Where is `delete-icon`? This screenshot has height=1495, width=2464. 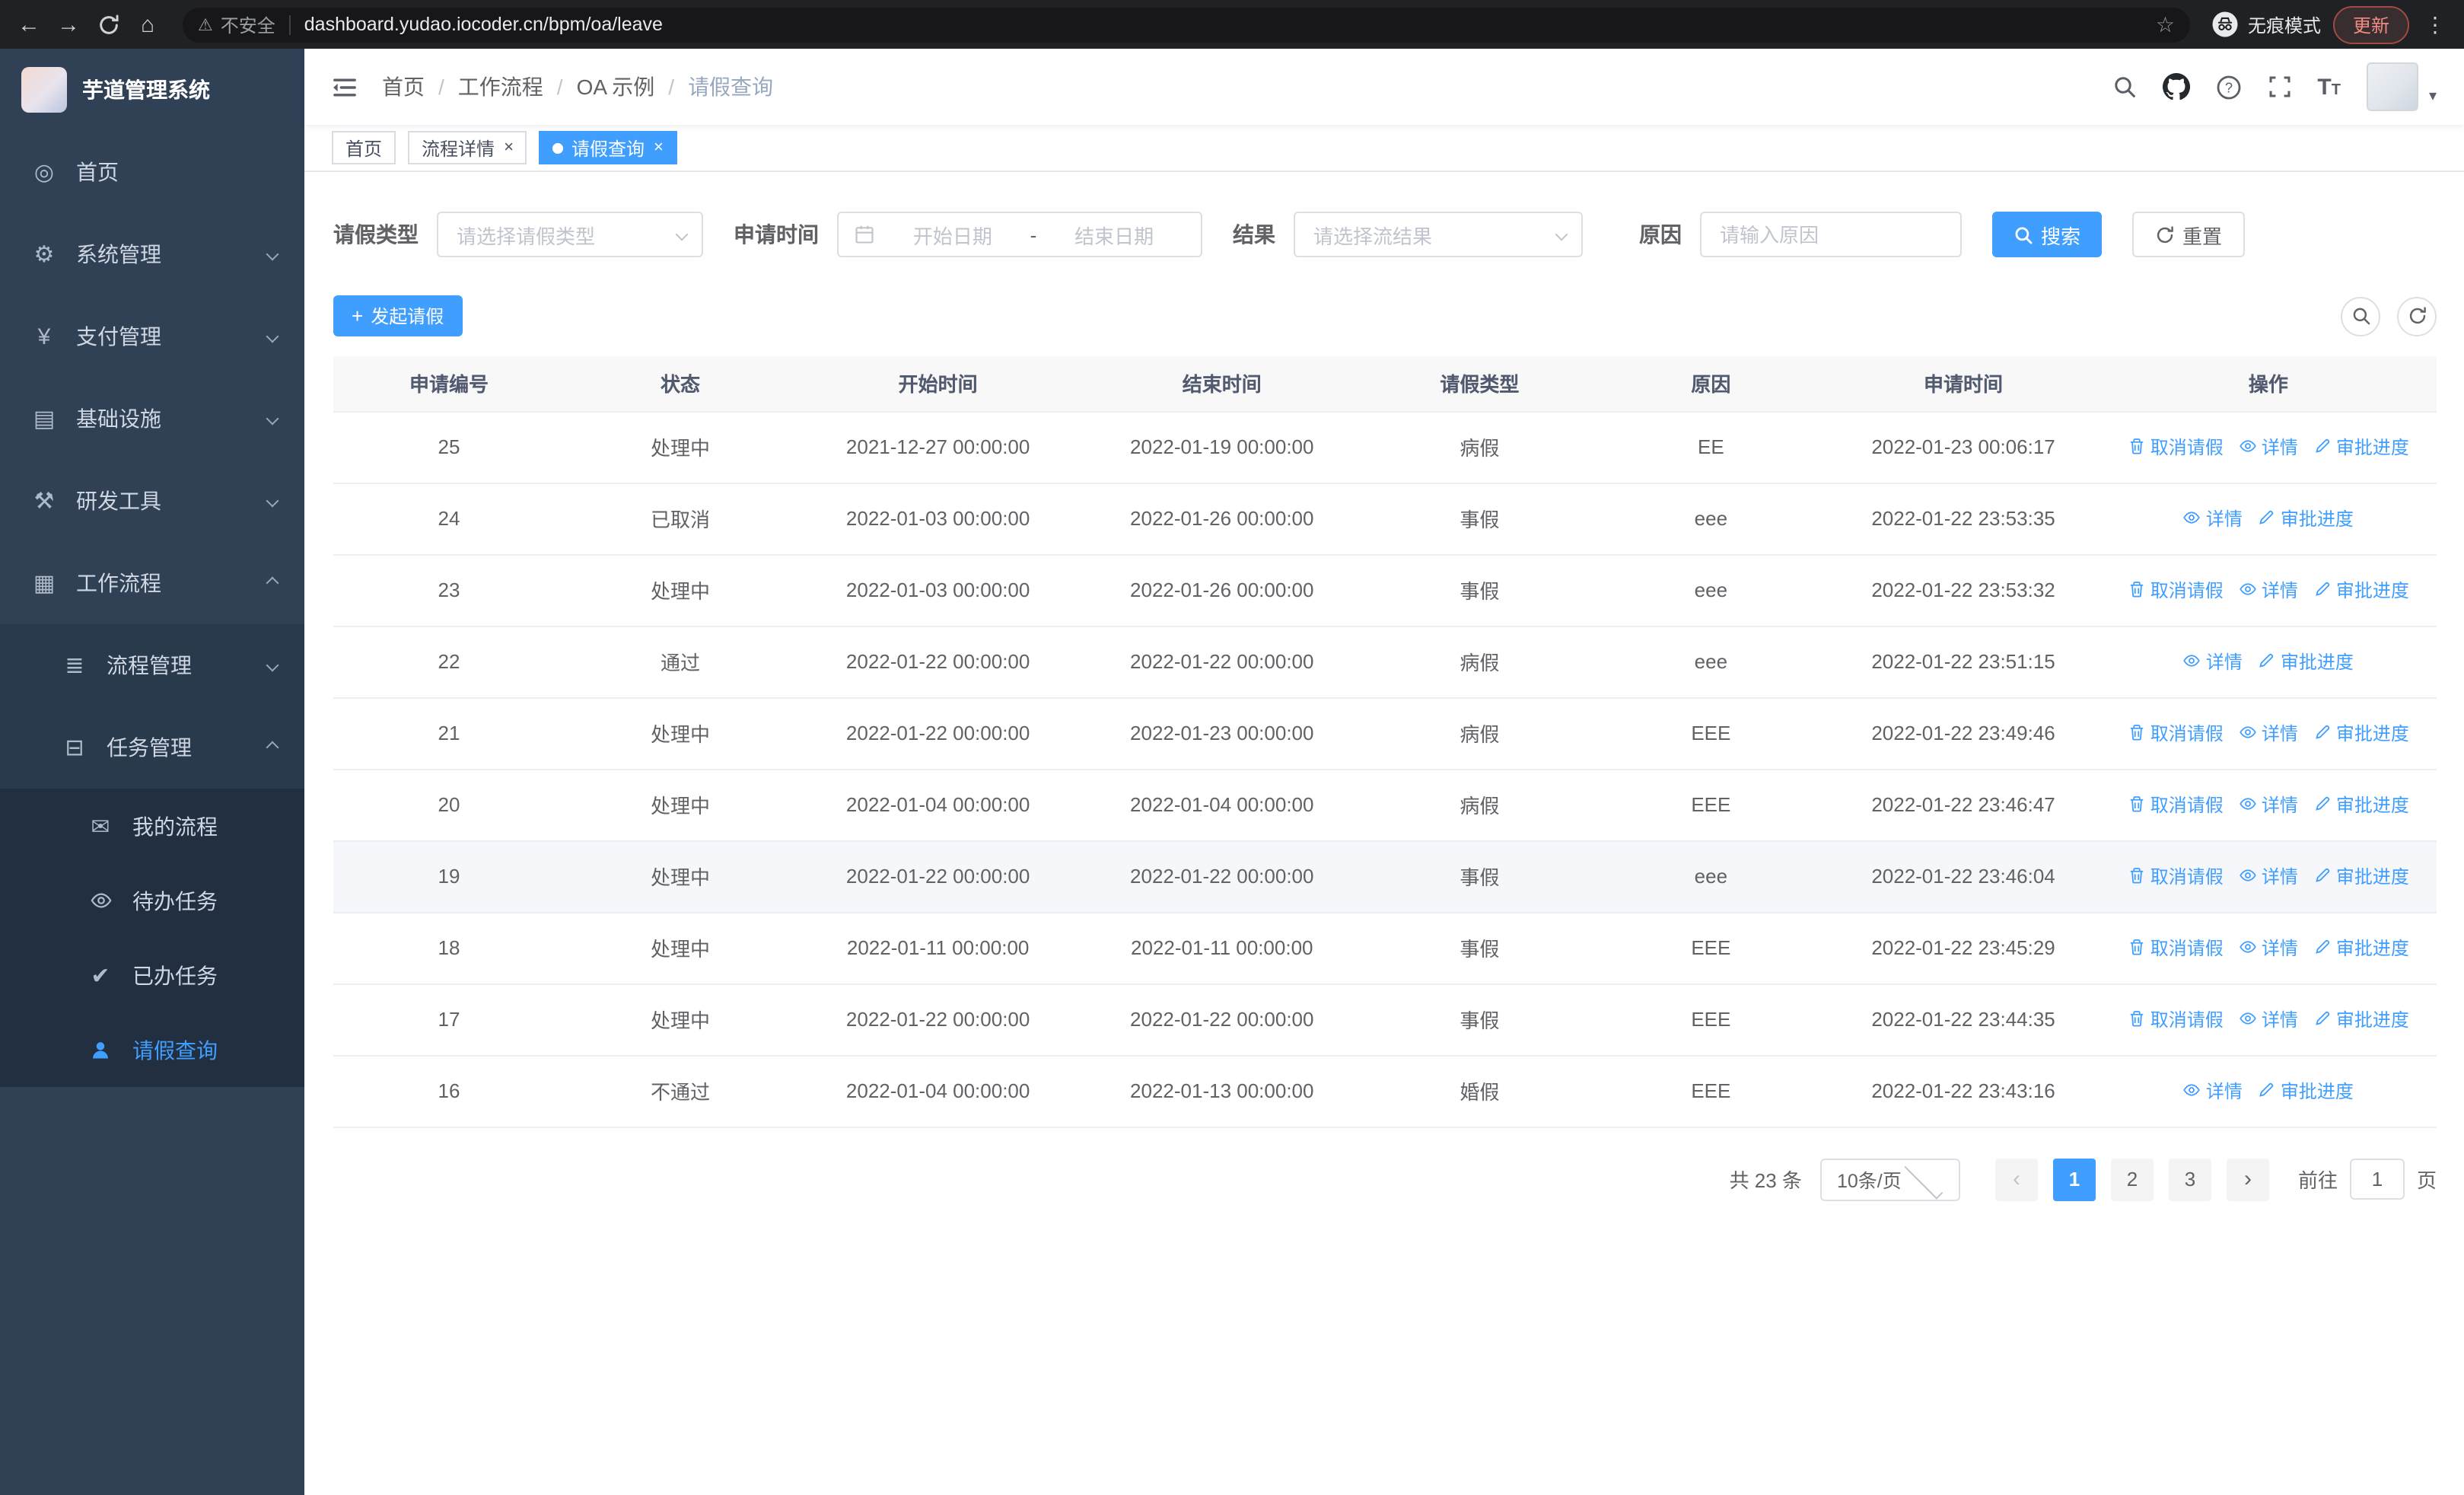 delete-icon is located at coordinates (2137, 733).